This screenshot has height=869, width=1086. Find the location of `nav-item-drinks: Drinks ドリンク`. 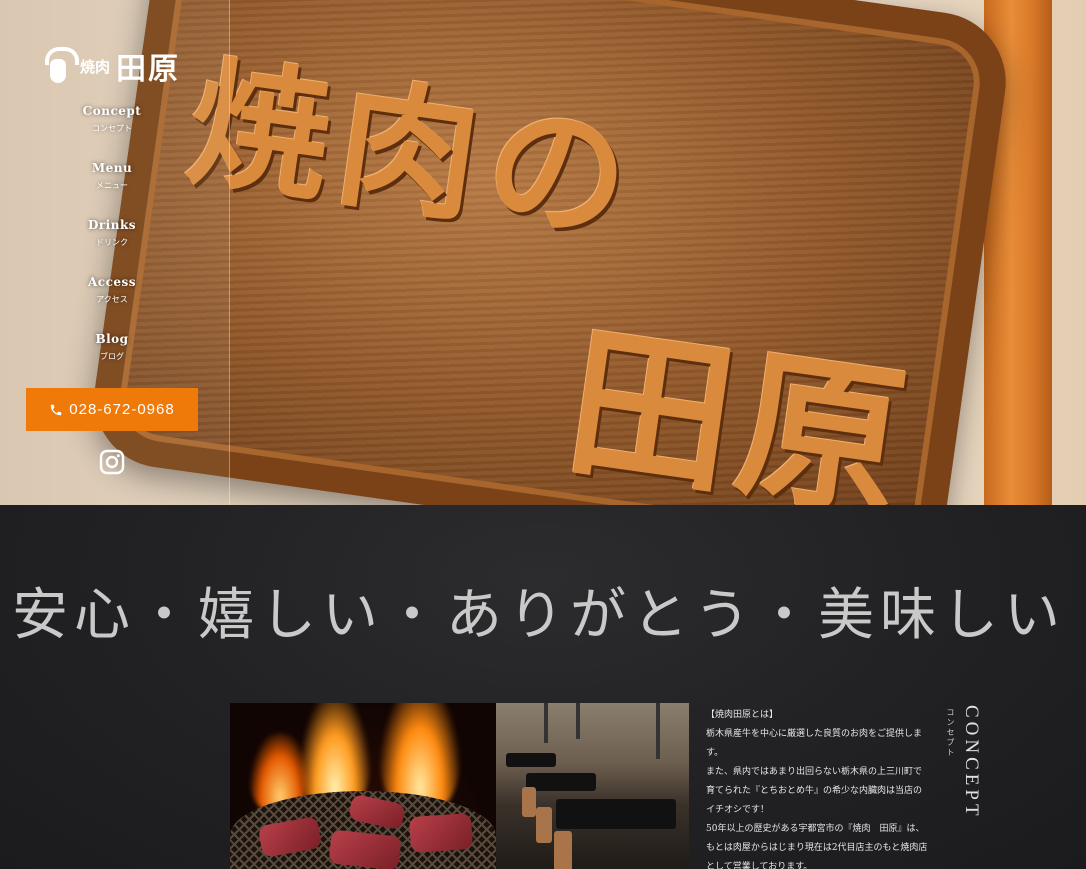

nav-item-drinks: Drinks ドリンク is located at coordinates (112, 246).